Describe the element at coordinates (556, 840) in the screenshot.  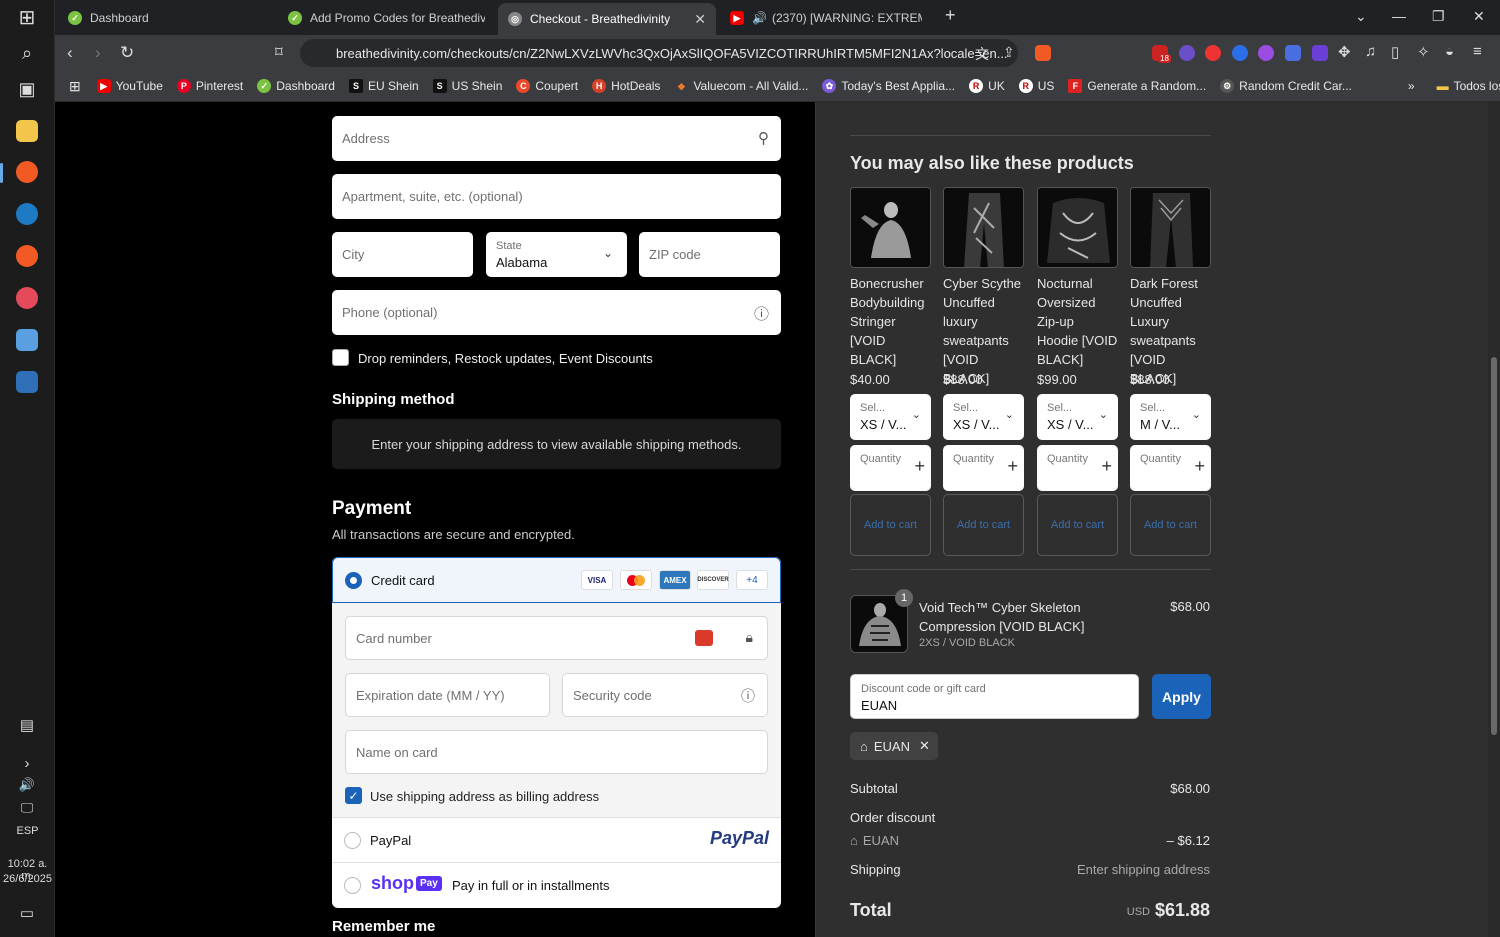
I see `paypal-option: PayPal PayPal` at that location.